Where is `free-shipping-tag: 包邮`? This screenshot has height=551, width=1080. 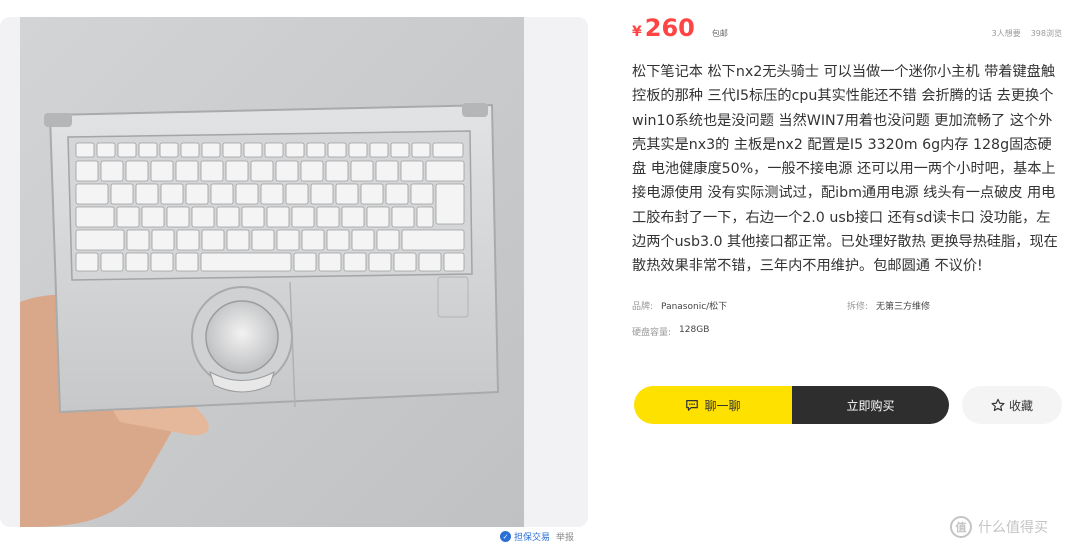 free-shipping-tag: 包邮 is located at coordinates (719, 33).